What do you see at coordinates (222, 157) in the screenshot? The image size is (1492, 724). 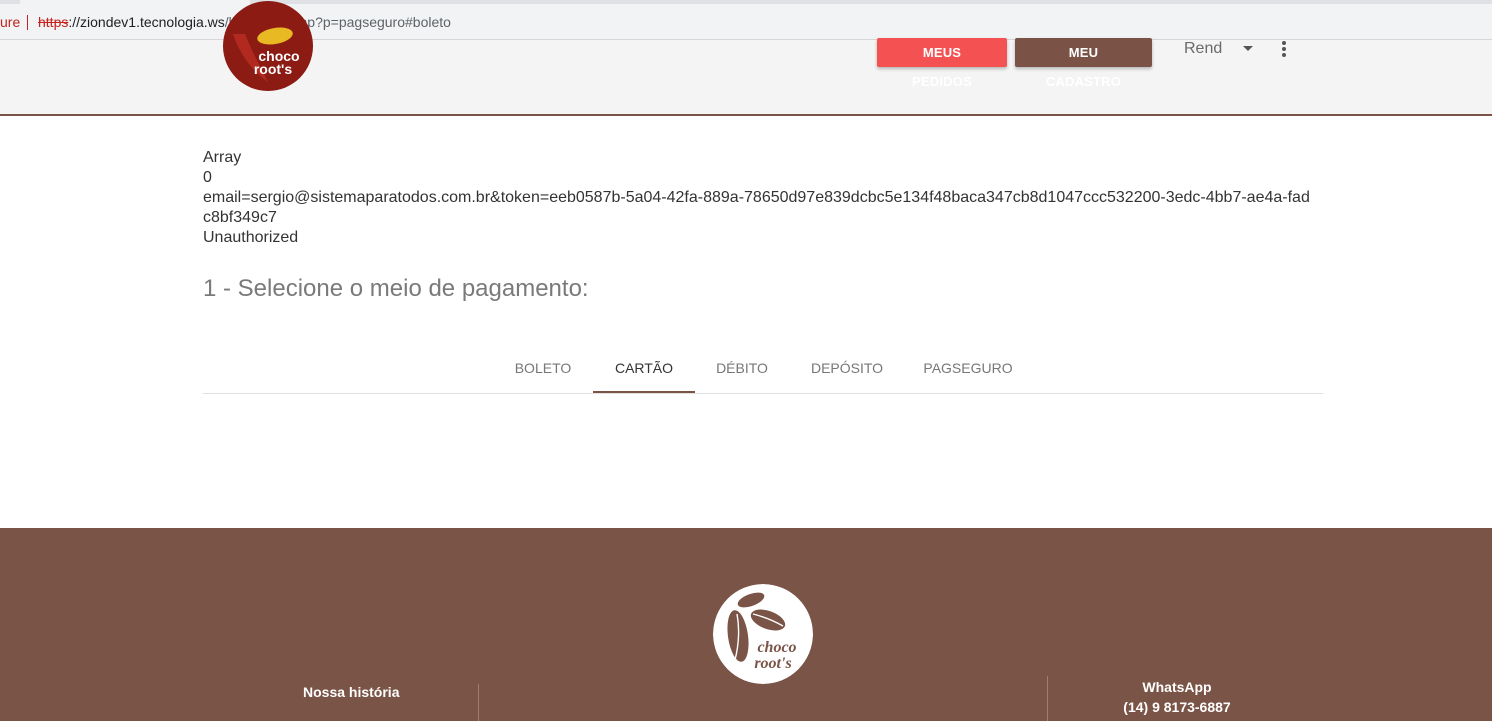 I see `debug-line-array: Array` at bounding box center [222, 157].